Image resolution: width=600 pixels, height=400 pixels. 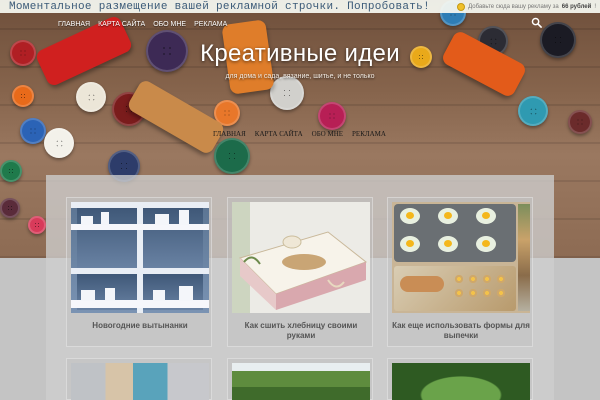 I want to click on window-pane, so click(x=173, y=238).